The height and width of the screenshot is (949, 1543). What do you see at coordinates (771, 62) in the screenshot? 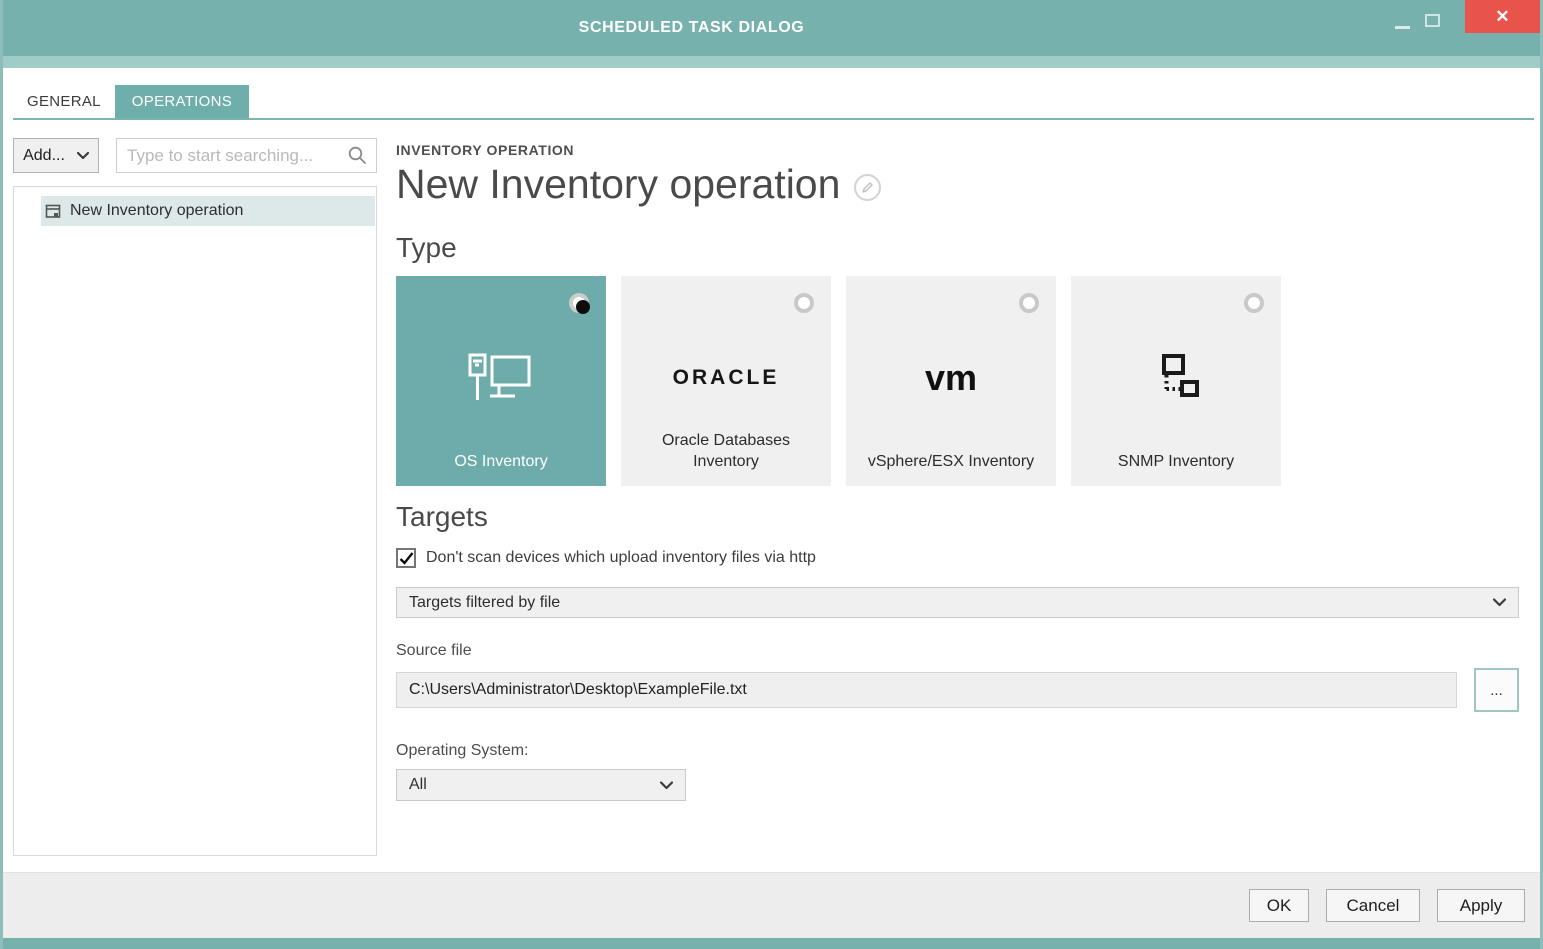
I see `titlebar-accent-strip` at bounding box center [771, 62].